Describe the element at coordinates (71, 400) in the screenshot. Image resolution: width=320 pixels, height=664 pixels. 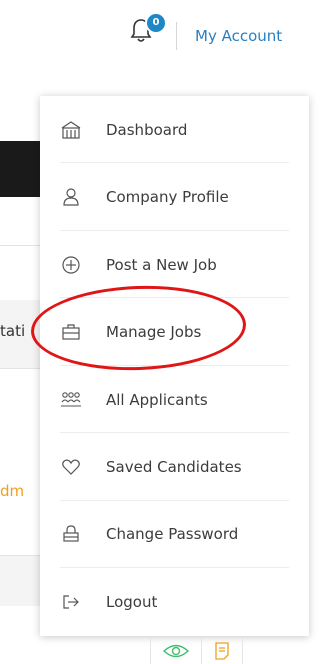
I see `group-icon` at that location.